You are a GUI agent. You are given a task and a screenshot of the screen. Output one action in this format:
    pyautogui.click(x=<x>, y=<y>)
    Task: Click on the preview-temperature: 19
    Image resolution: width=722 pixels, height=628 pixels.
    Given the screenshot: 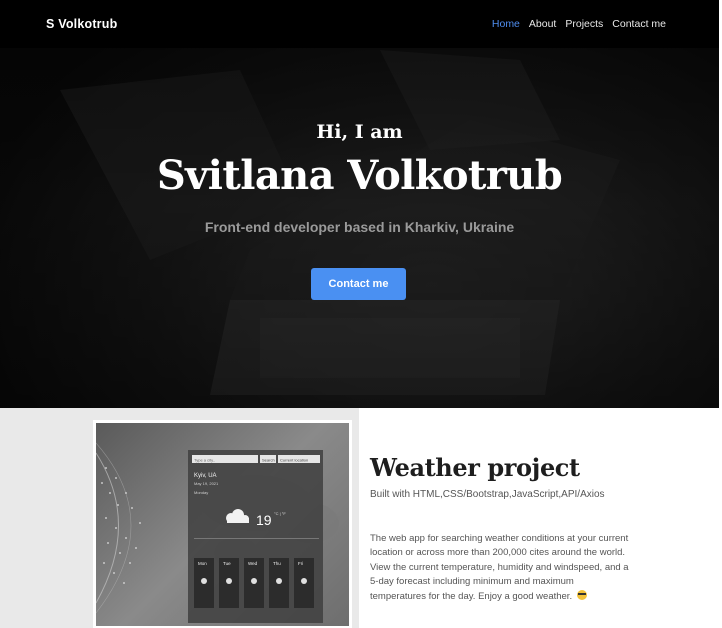 What is the action you would take?
    pyautogui.click(x=264, y=520)
    